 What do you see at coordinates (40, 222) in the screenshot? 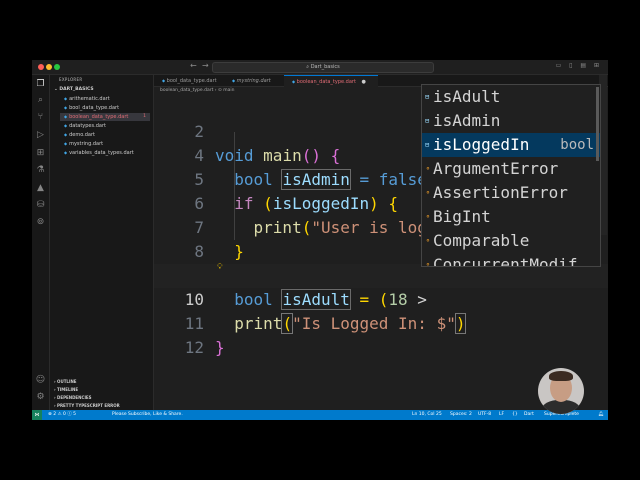
I see `remote-explorer-icon: ⊚` at bounding box center [40, 222].